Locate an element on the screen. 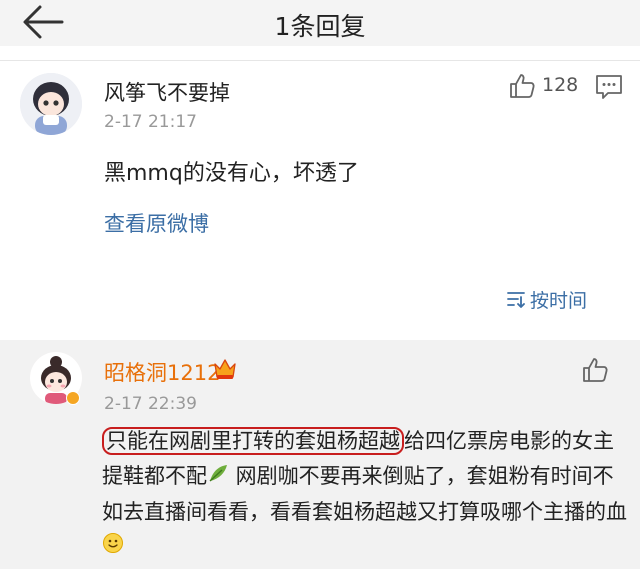 The width and height of the screenshot is (640, 569). like-button is located at coordinates (522, 86).